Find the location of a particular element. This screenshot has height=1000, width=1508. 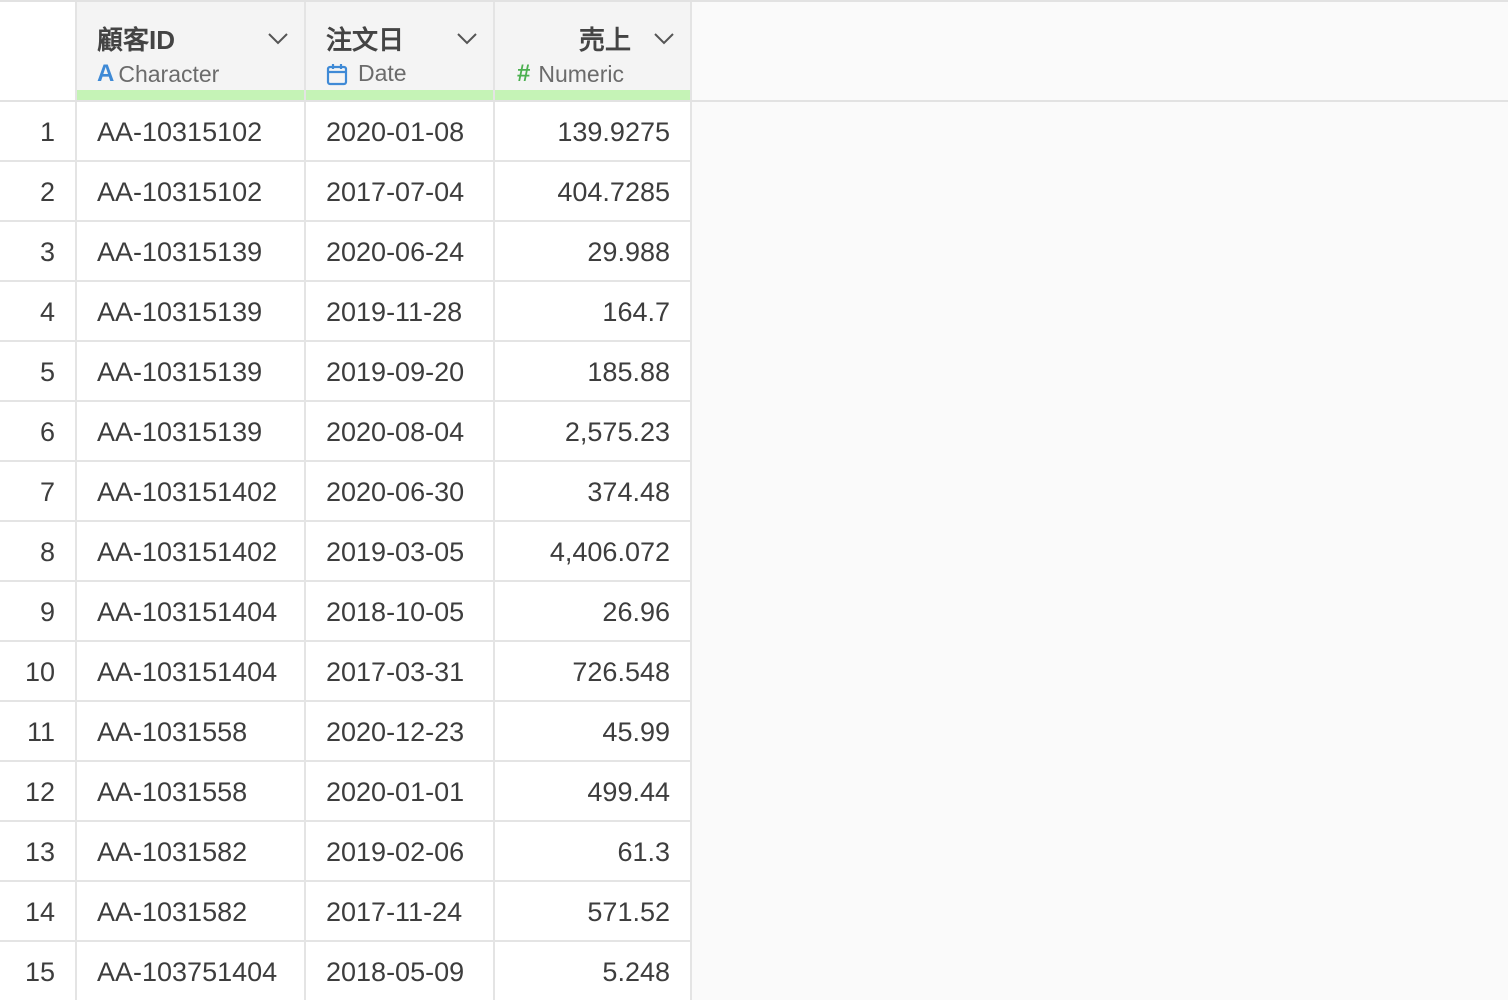

cell-sales: 139.9275 is located at coordinates (593, 131).